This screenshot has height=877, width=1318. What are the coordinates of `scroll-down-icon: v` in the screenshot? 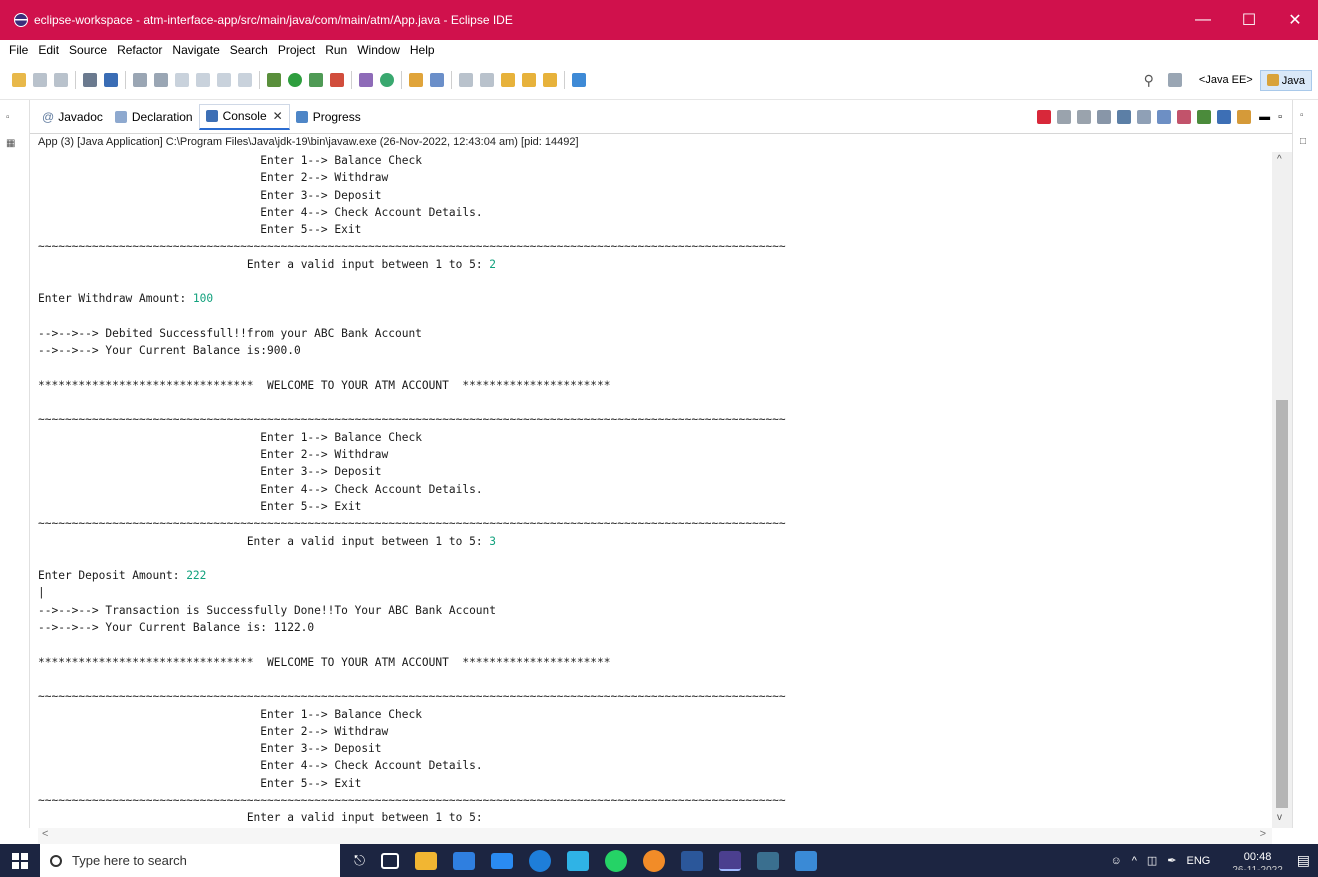 It's located at (1279, 817).